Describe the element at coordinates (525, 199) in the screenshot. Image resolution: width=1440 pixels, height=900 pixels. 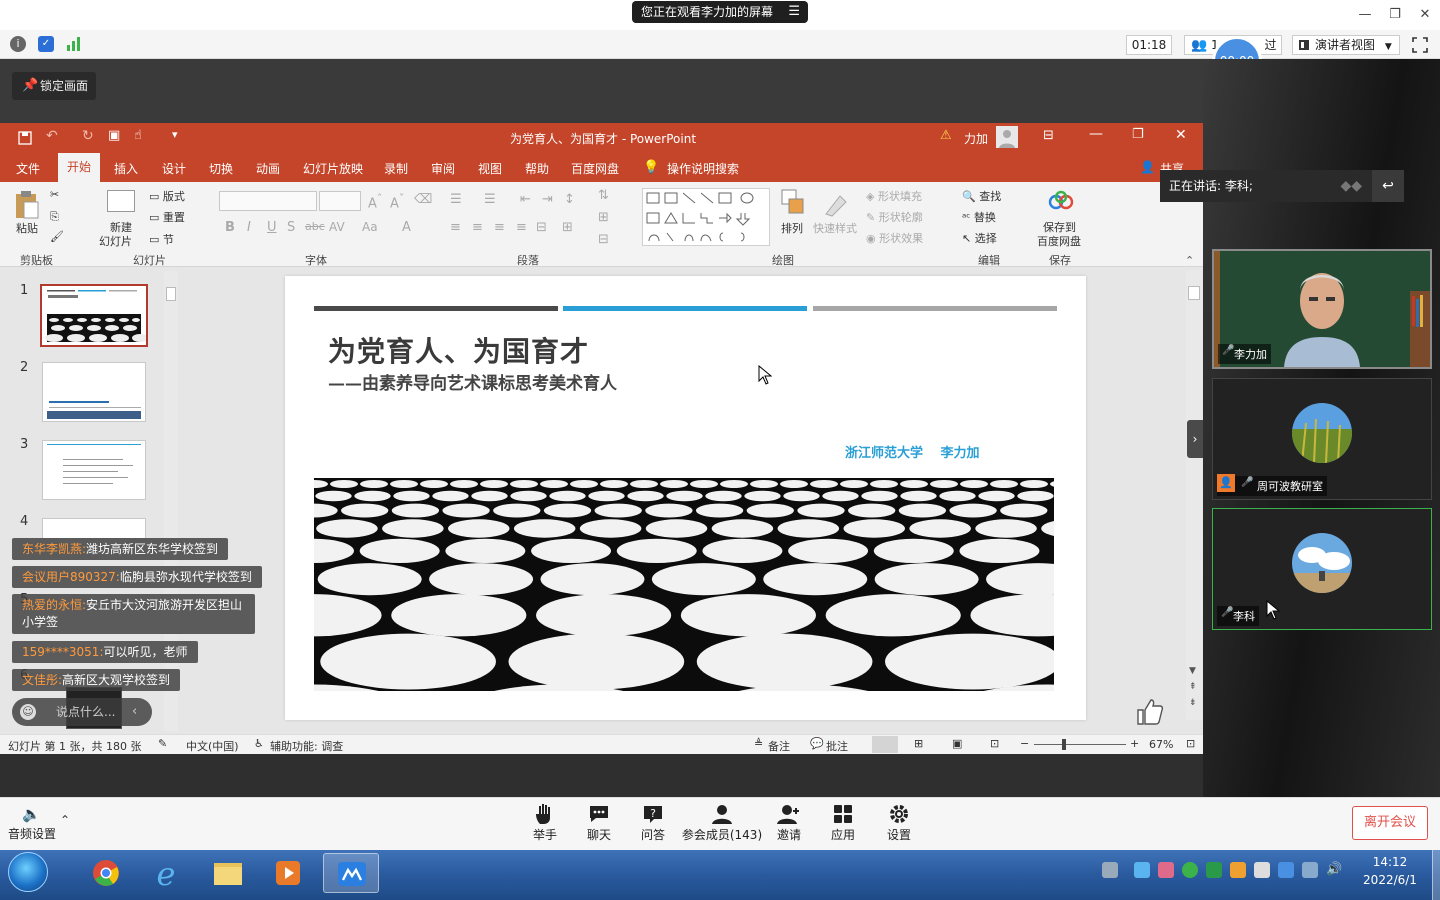
I see `decrease-indent-icon: ⇤` at that location.